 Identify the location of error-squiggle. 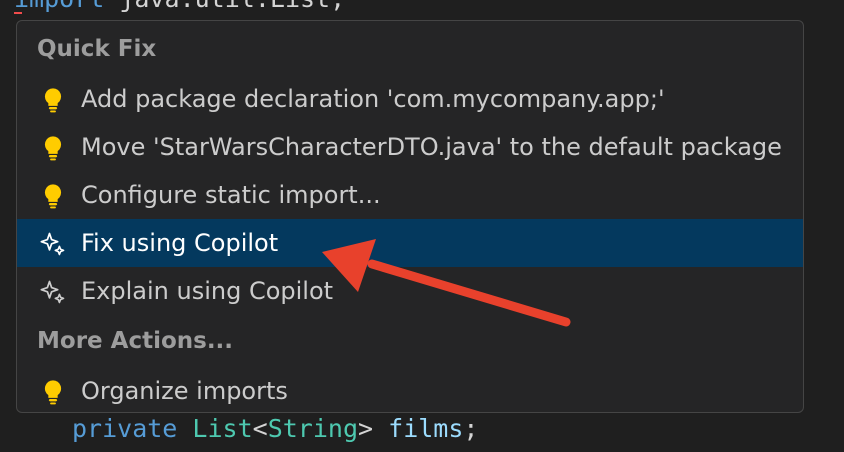
(18, 11).